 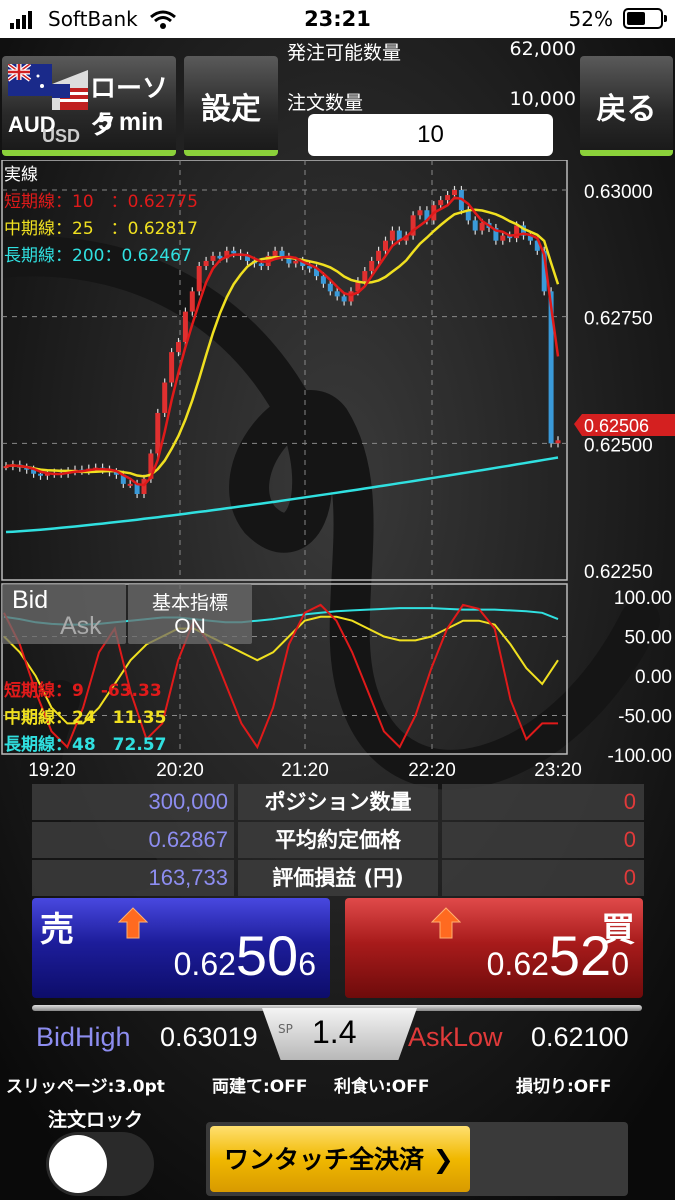 What do you see at coordinates (643, 598) in the screenshot?
I see `osc-tick-label: 100.00` at bounding box center [643, 598].